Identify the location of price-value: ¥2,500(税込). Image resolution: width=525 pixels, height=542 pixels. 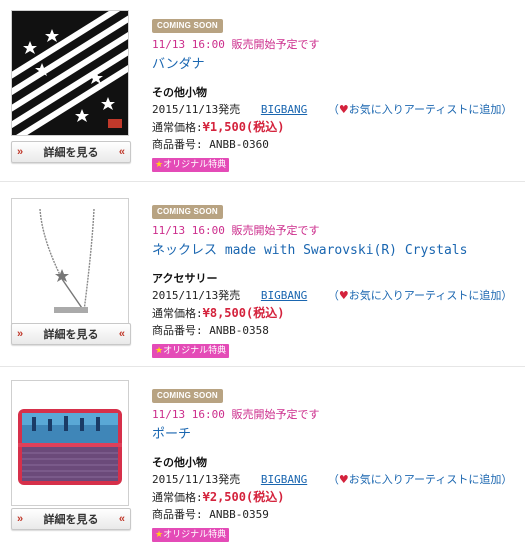
(243, 497).